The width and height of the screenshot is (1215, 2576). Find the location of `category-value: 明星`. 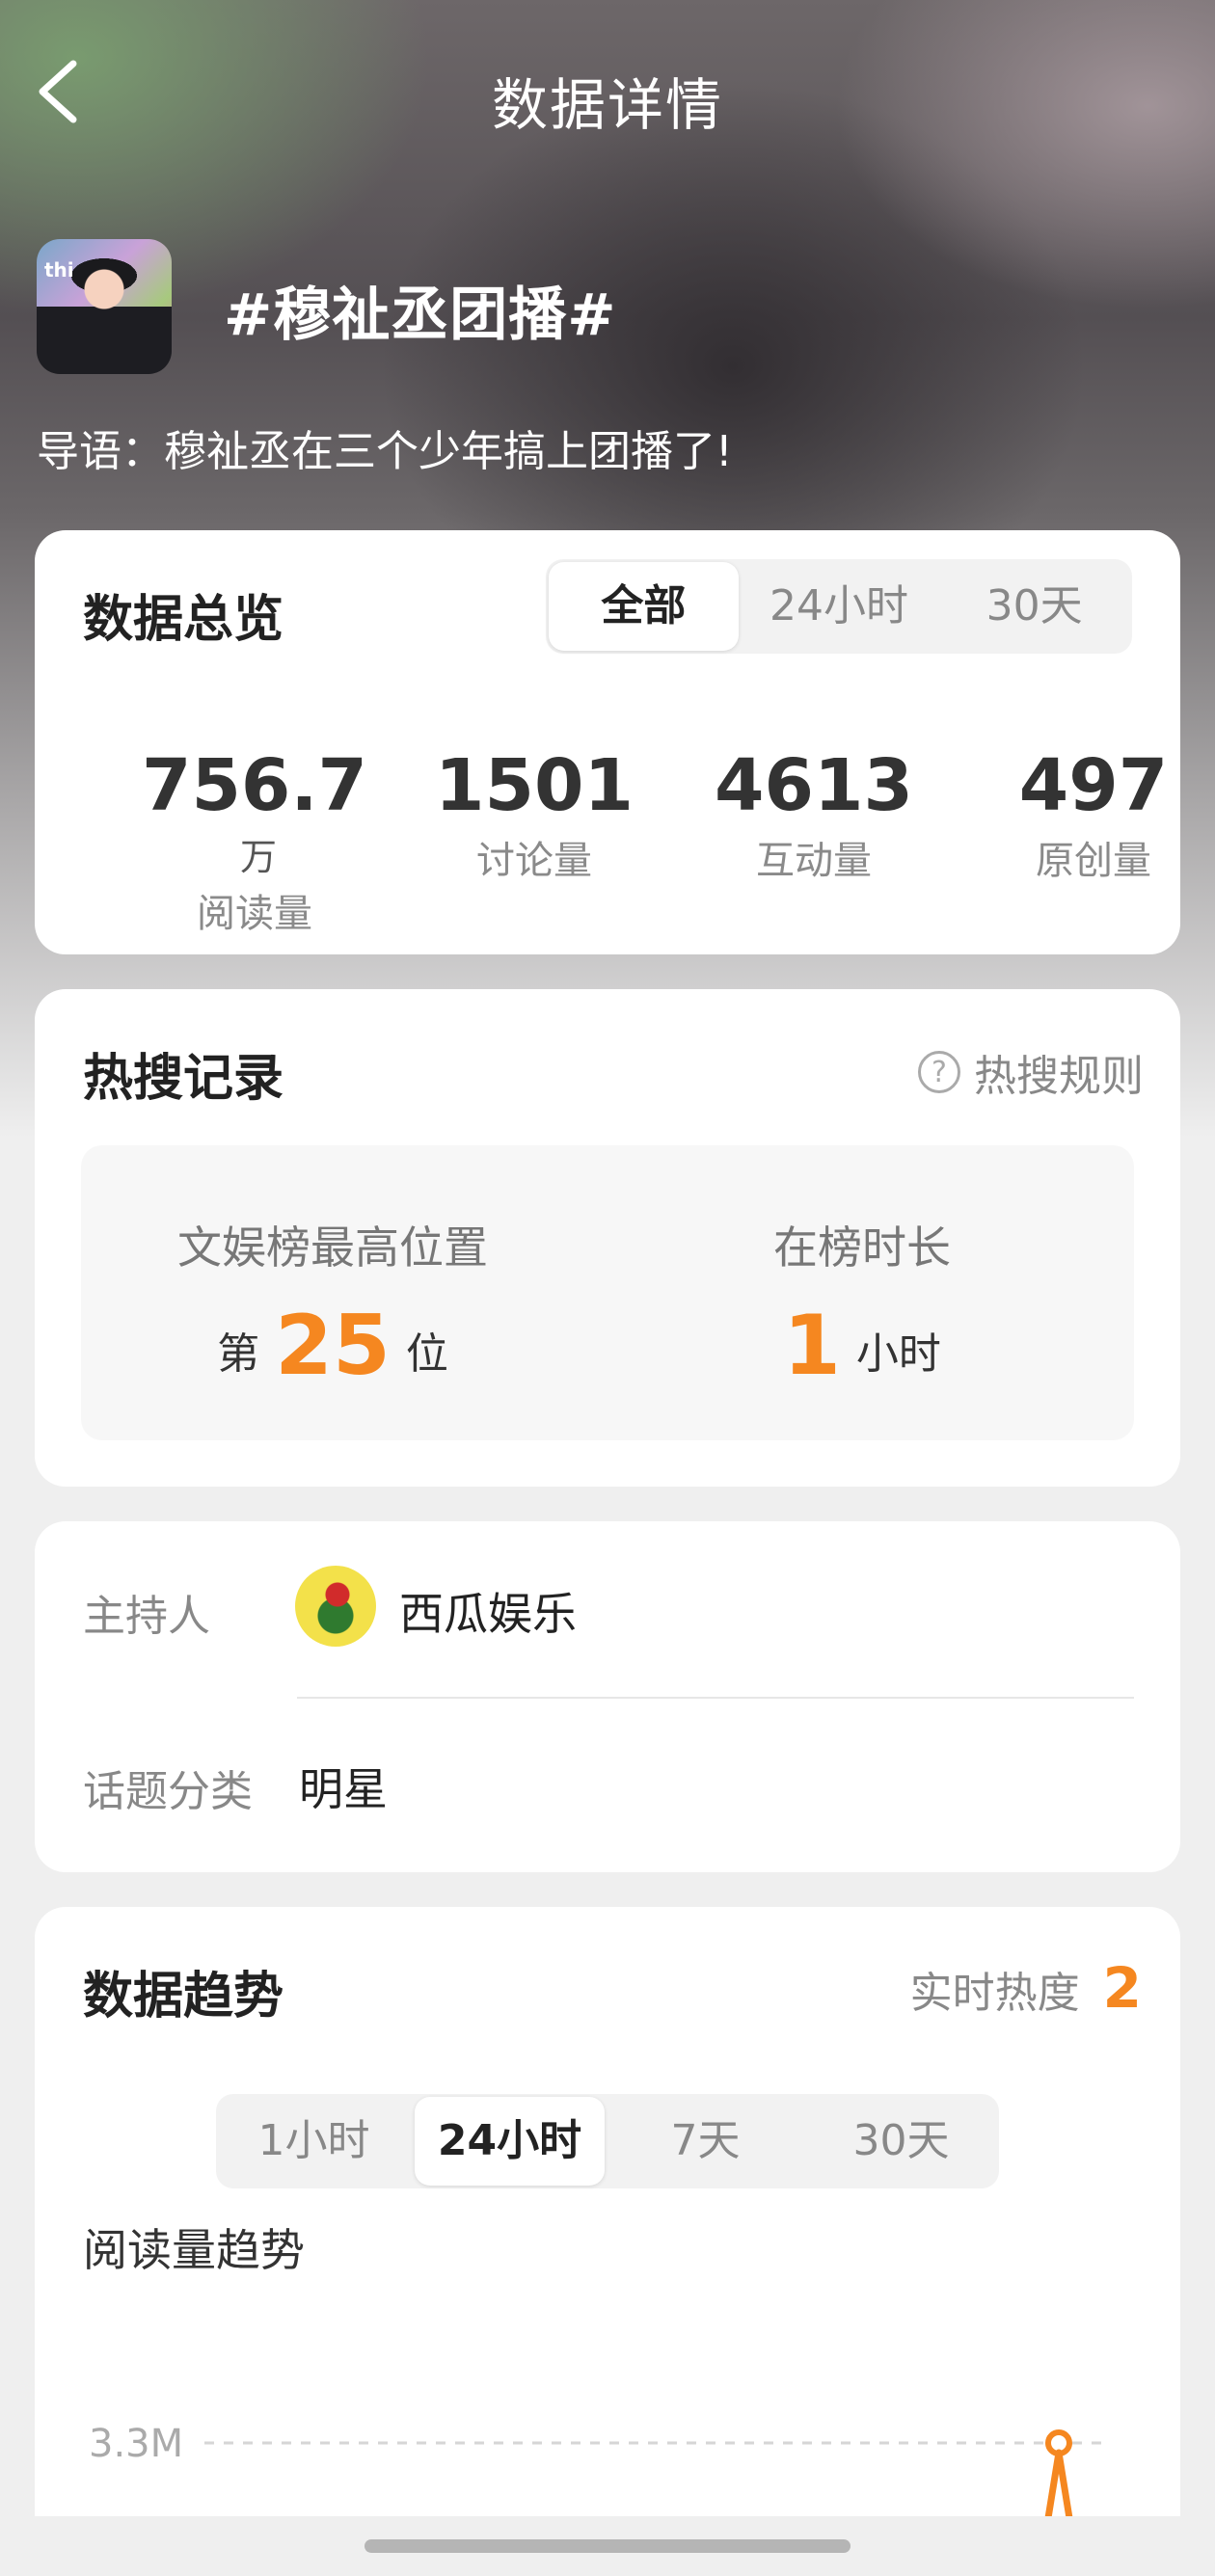

category-value: 明星 is located at coordinates (343, 1789).